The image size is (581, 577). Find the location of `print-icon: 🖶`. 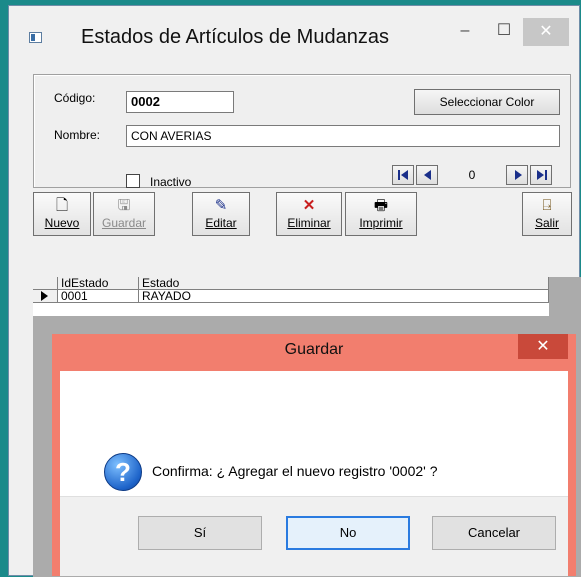

print-icon: 🖶 is located at coordinates (381, 205).